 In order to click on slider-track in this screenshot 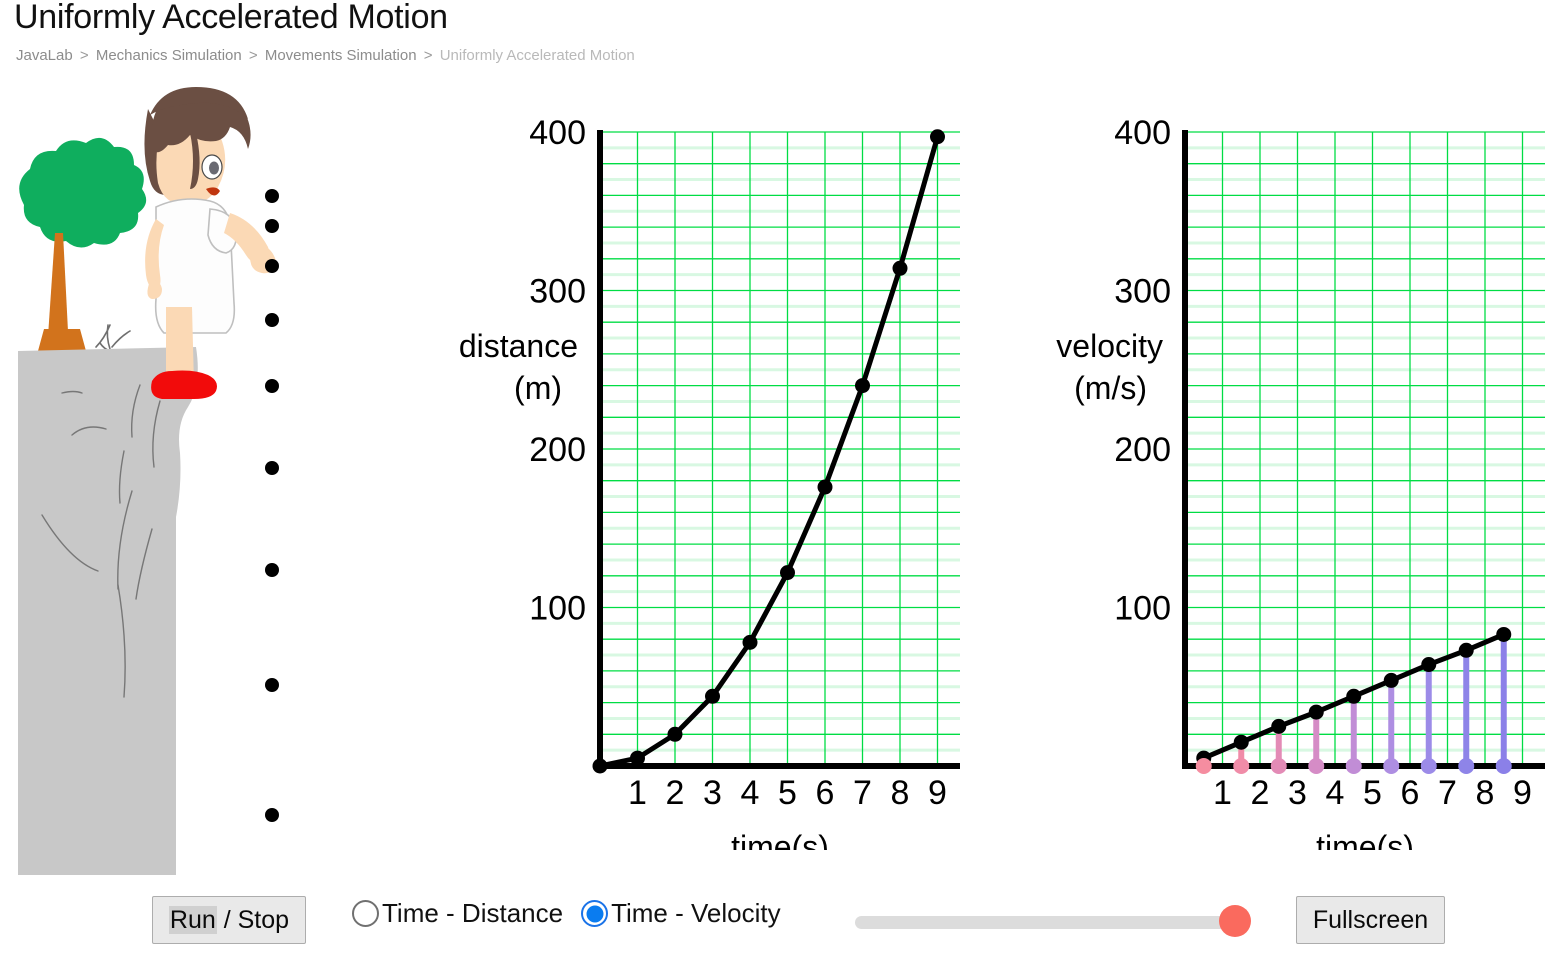, I will do `click(1041, 922)`.